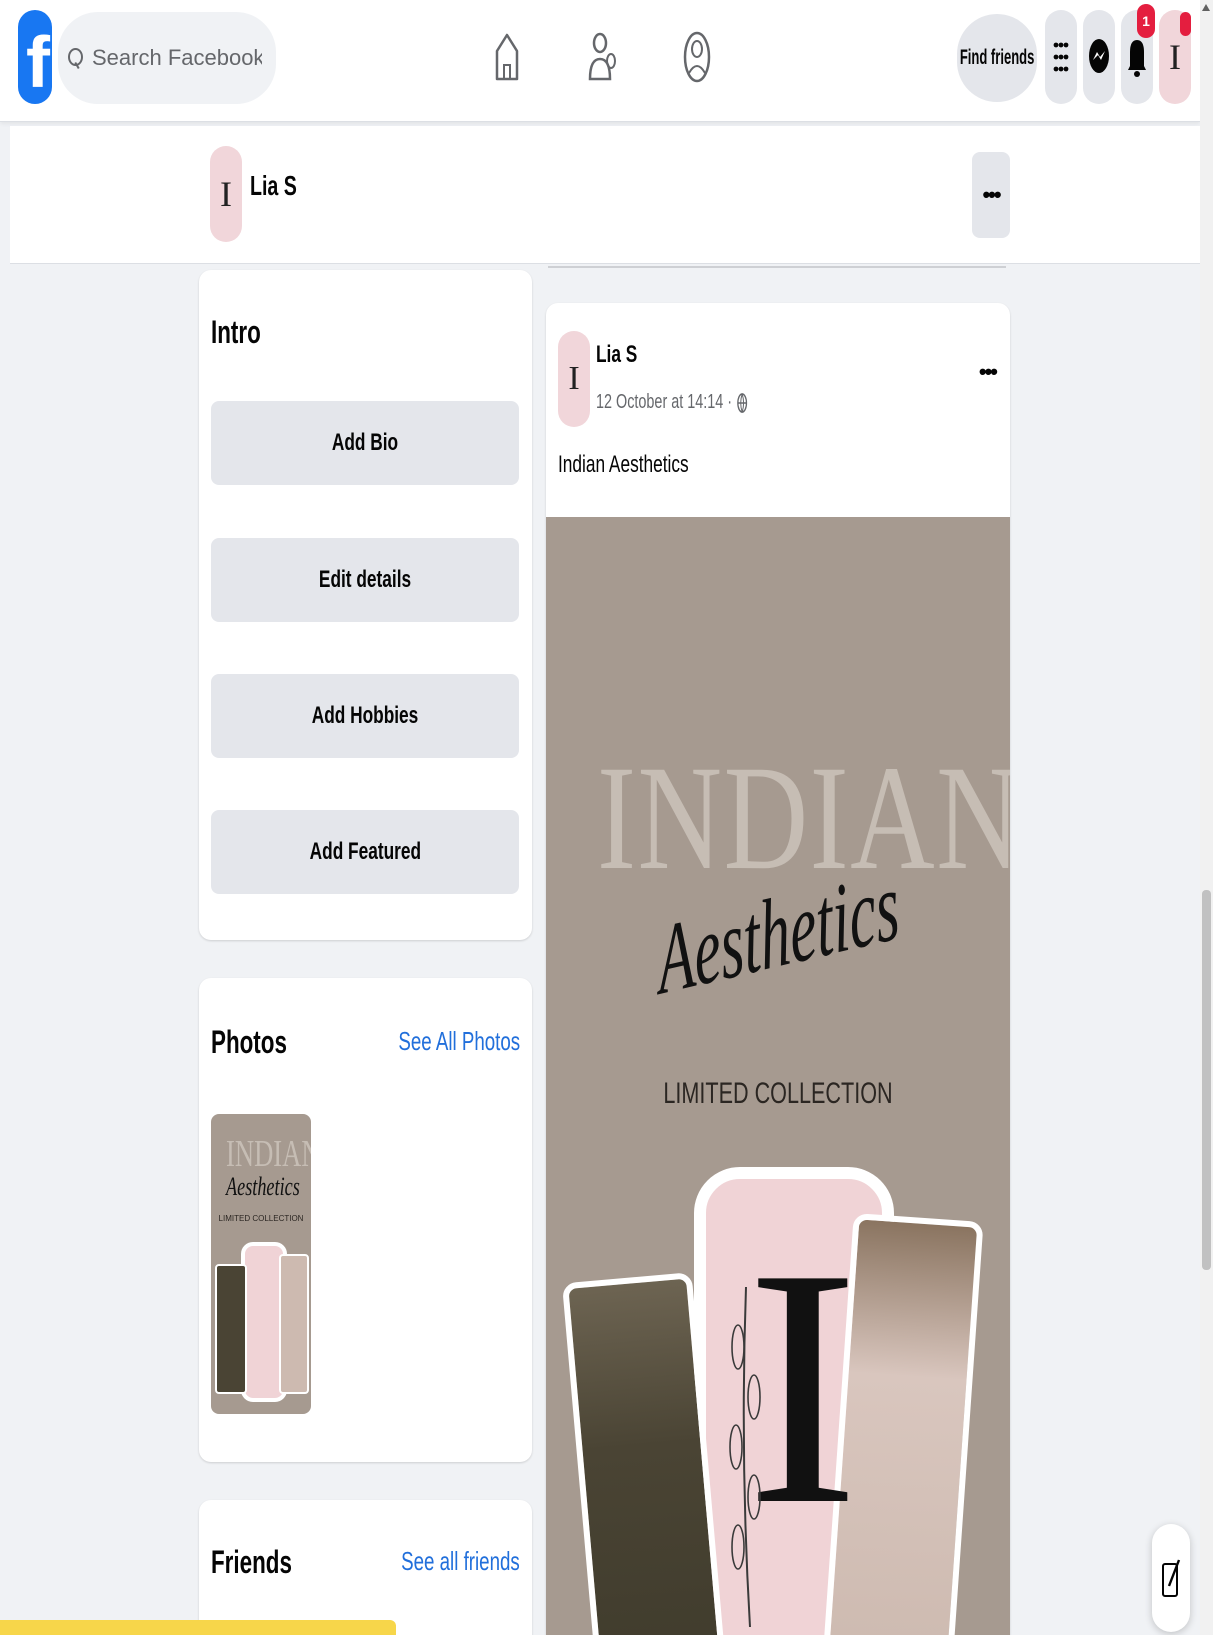  I want to click on search-box, so click(167, 58).